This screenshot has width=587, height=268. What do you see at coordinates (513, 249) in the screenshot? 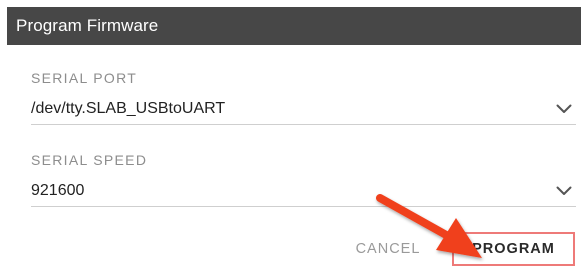
I see `program-button: PROGRAM` at bounding box center [513, 249].